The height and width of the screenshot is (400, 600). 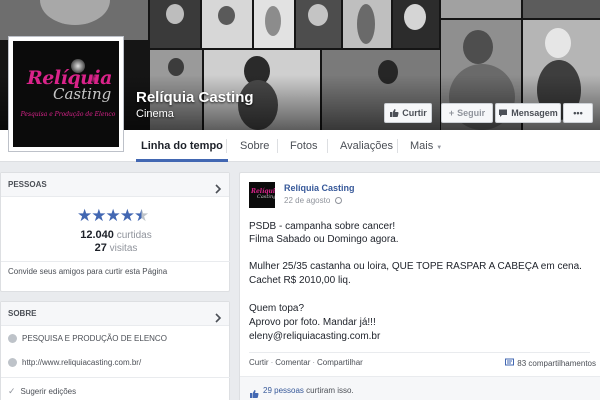 What do you see at coordinates (503, 113) in the screenshot?
I see `message-icon` at bounding box center [503, 113].